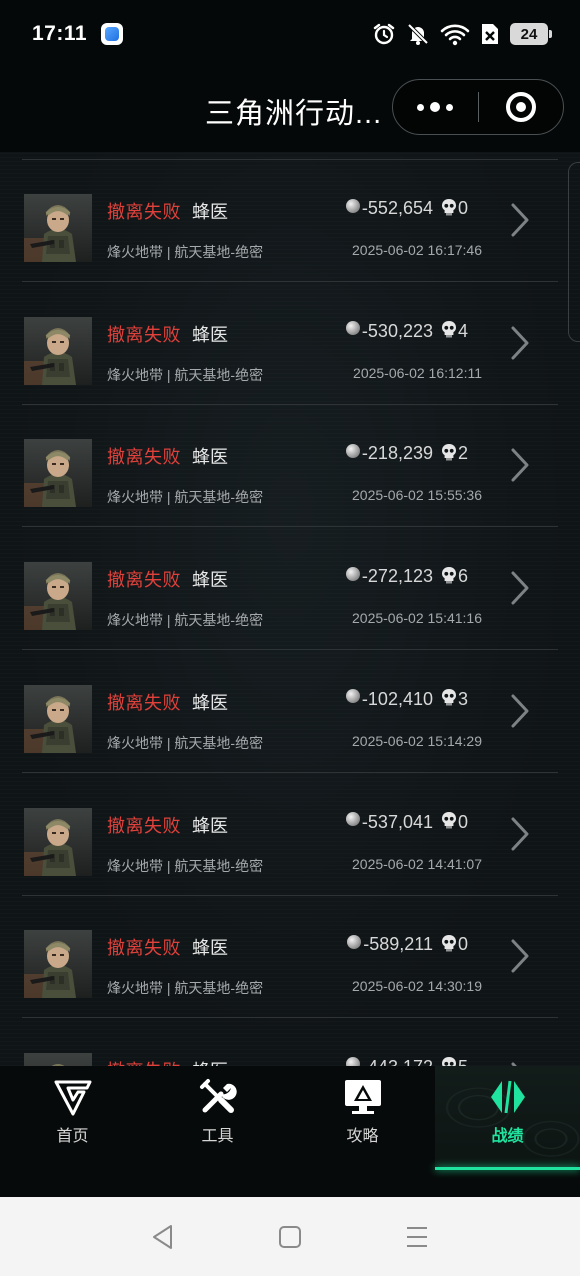 The width and height of the screenshot is (580, 1276). What do you see at coordinates (290, 1042) in the screenshot?
I see `record-row: 撤离失败 蜂医 -443,172 5` at bounding box center [290, 1042].